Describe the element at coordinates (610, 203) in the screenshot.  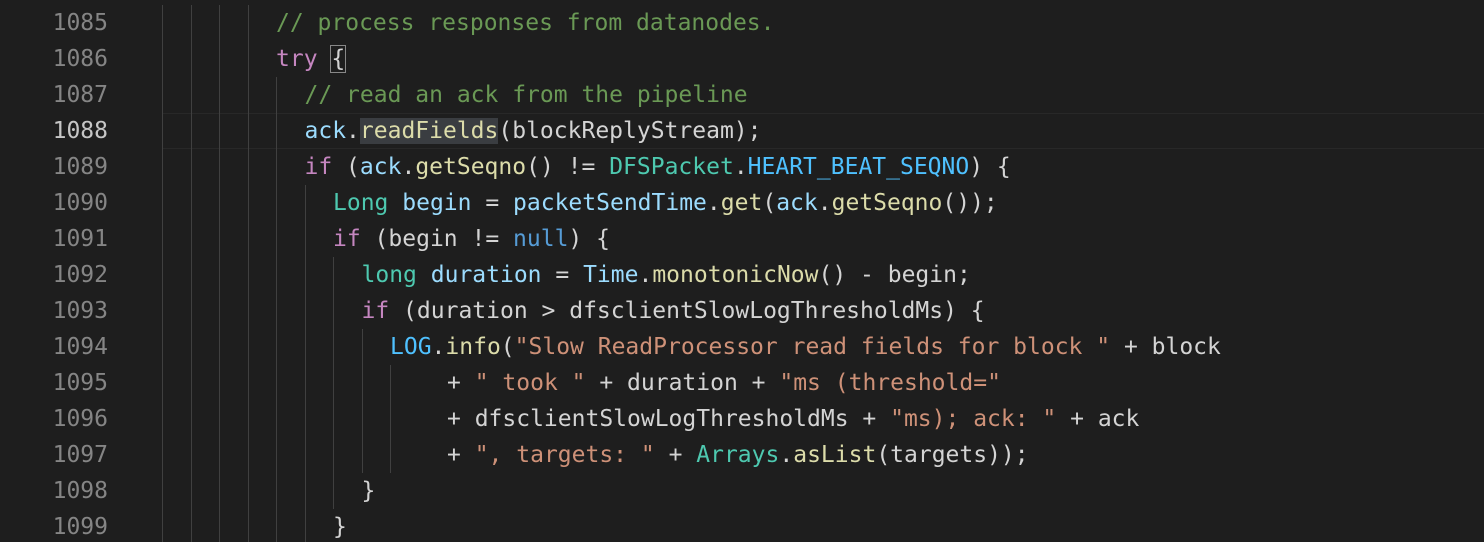
I see `code-token: packetSendTime` at that location.